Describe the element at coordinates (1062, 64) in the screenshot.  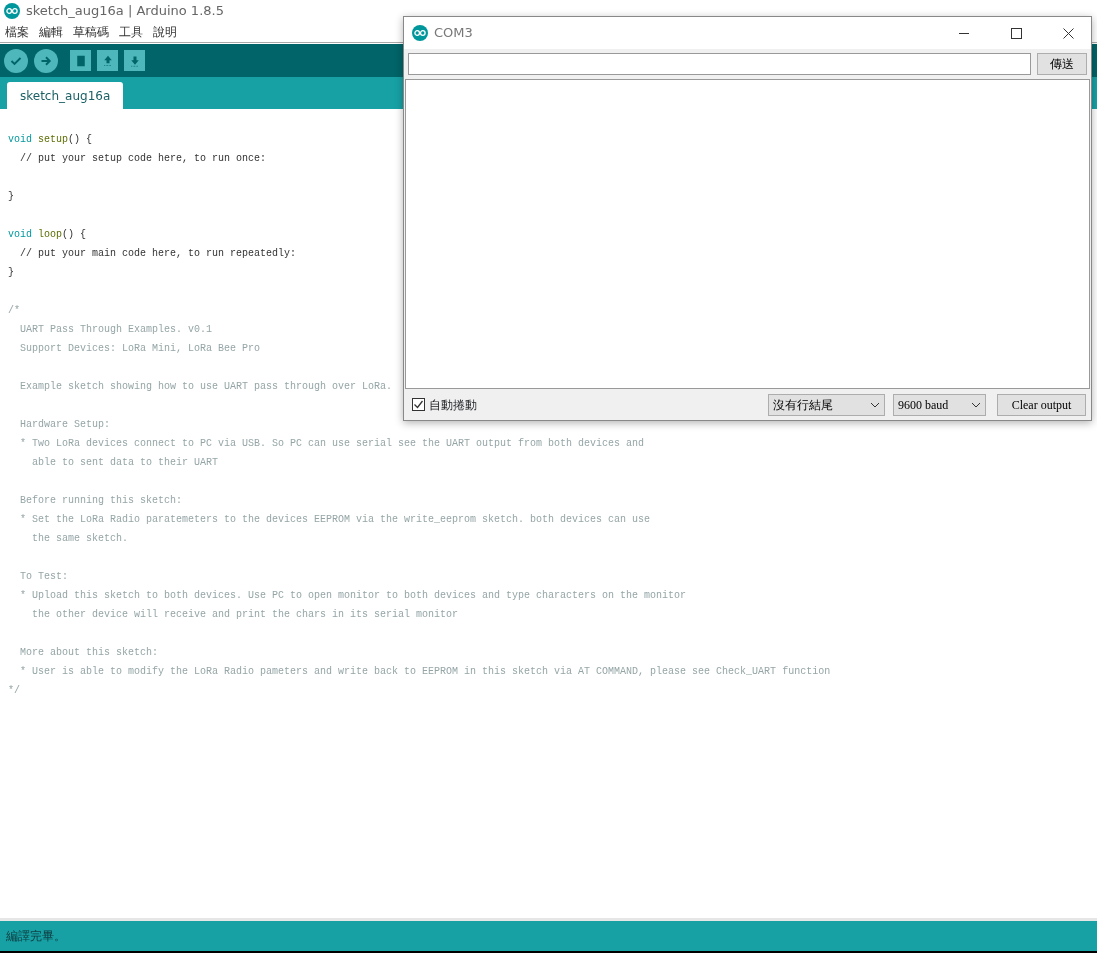
I see `send-button: 傳送` at that location.